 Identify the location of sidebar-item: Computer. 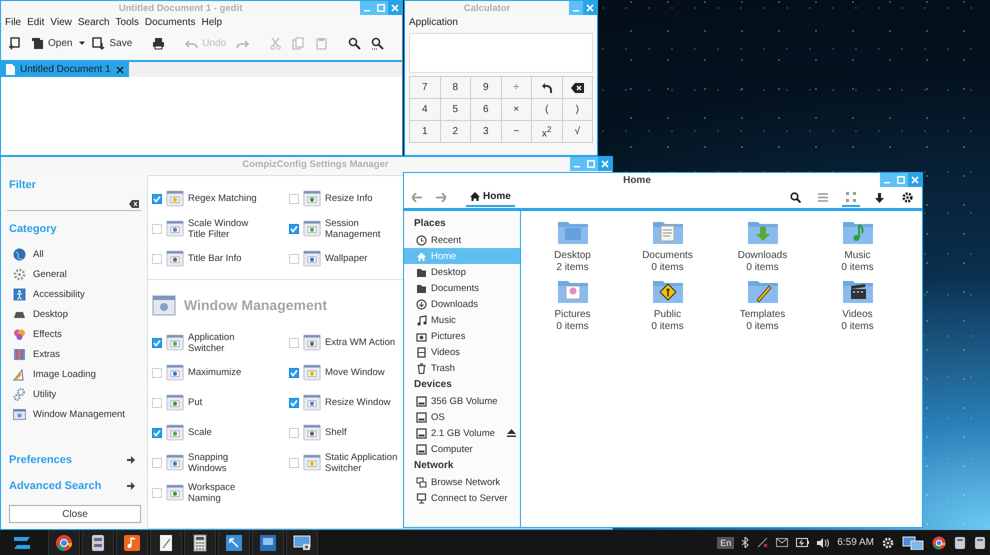
(462, 449).